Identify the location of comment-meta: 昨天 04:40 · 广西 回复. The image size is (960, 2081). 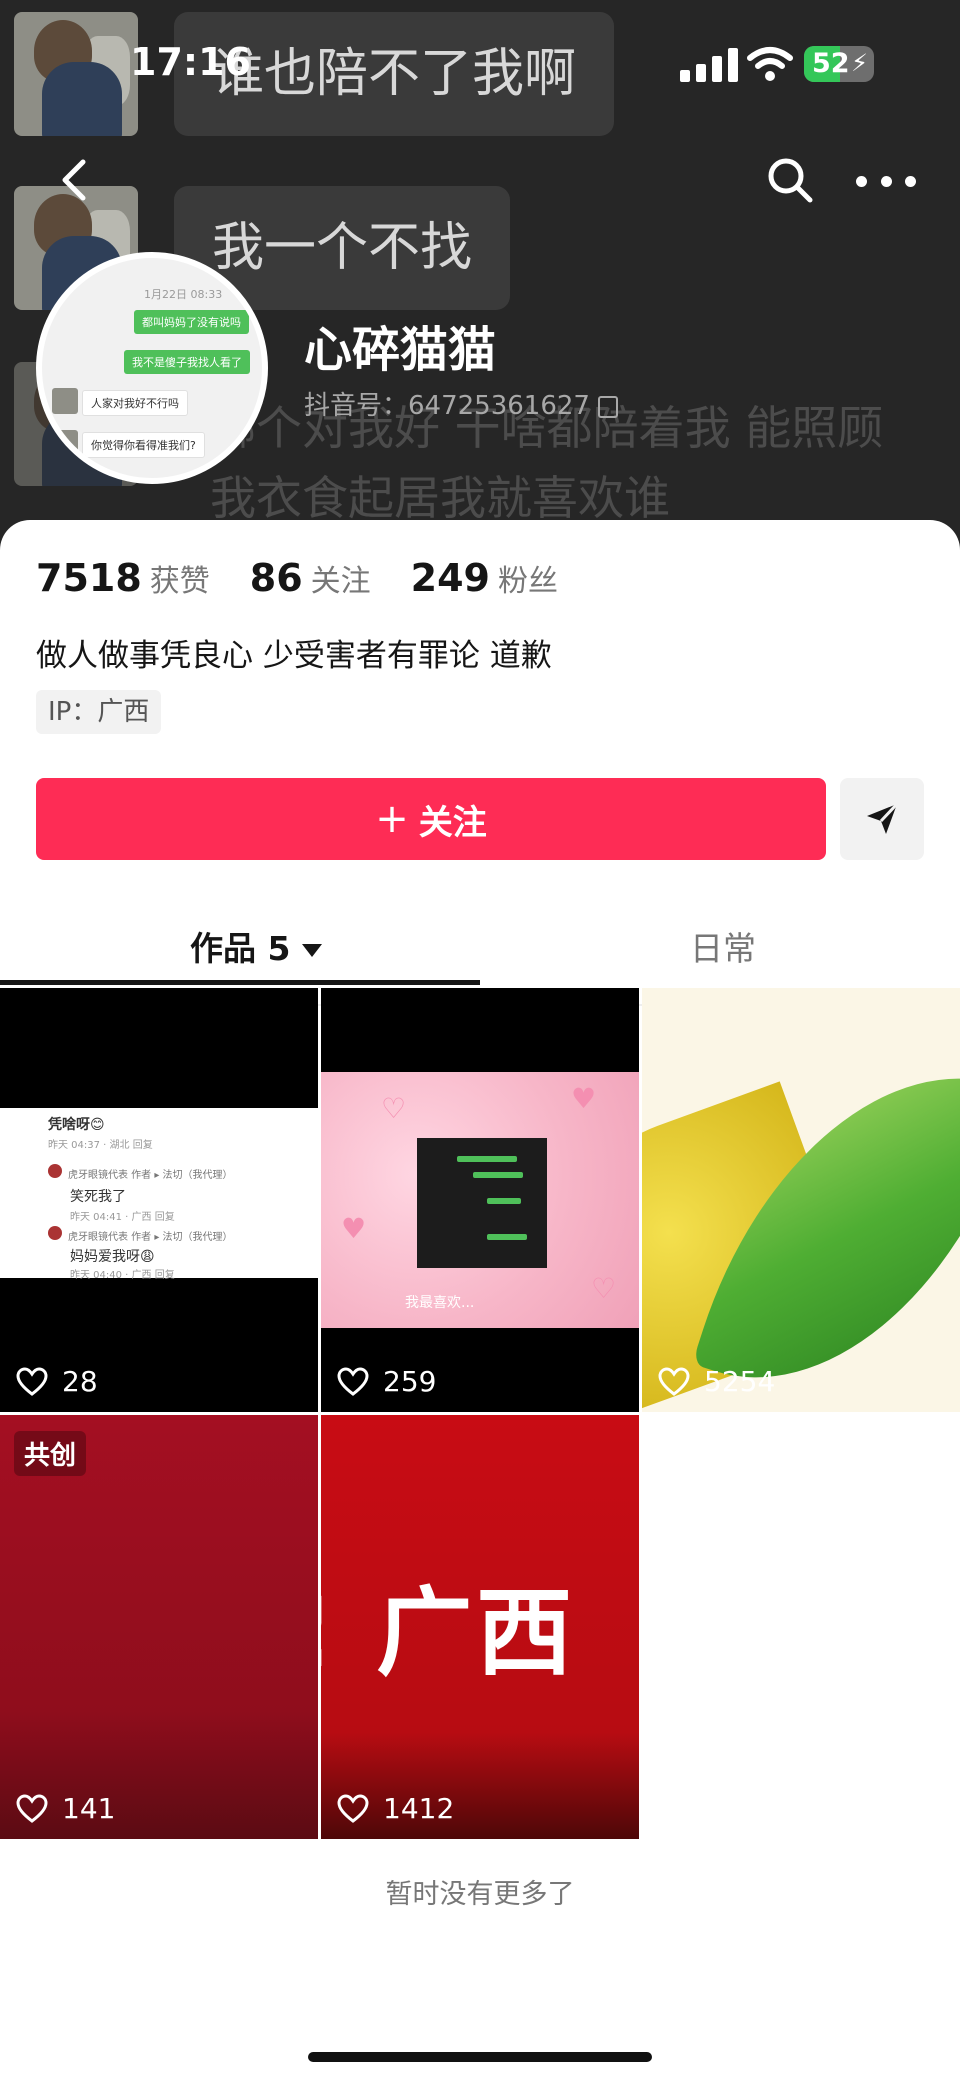
(122, 1275).